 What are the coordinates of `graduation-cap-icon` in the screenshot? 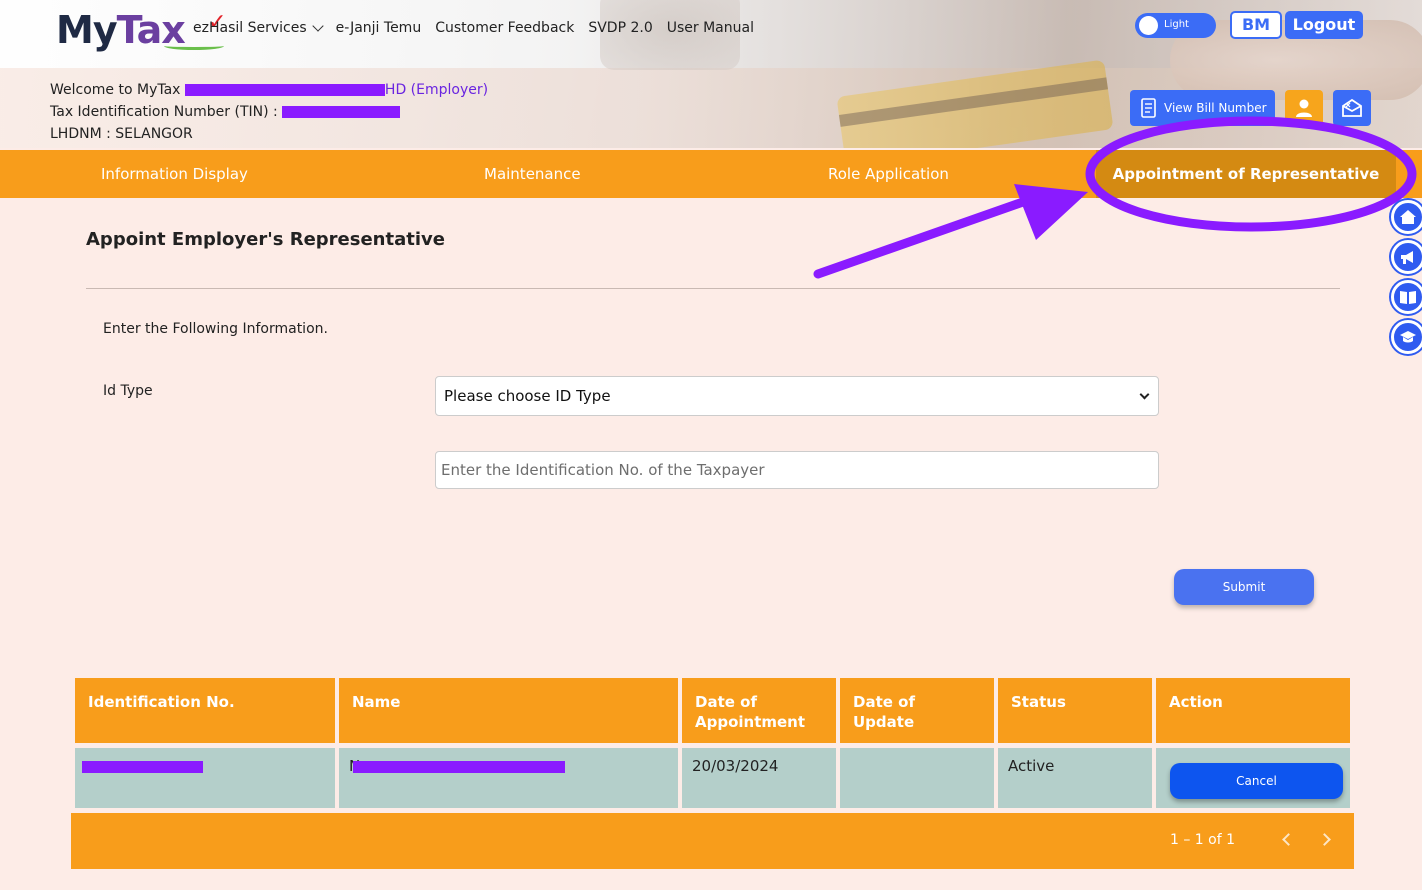 It's located at (1408, 337).